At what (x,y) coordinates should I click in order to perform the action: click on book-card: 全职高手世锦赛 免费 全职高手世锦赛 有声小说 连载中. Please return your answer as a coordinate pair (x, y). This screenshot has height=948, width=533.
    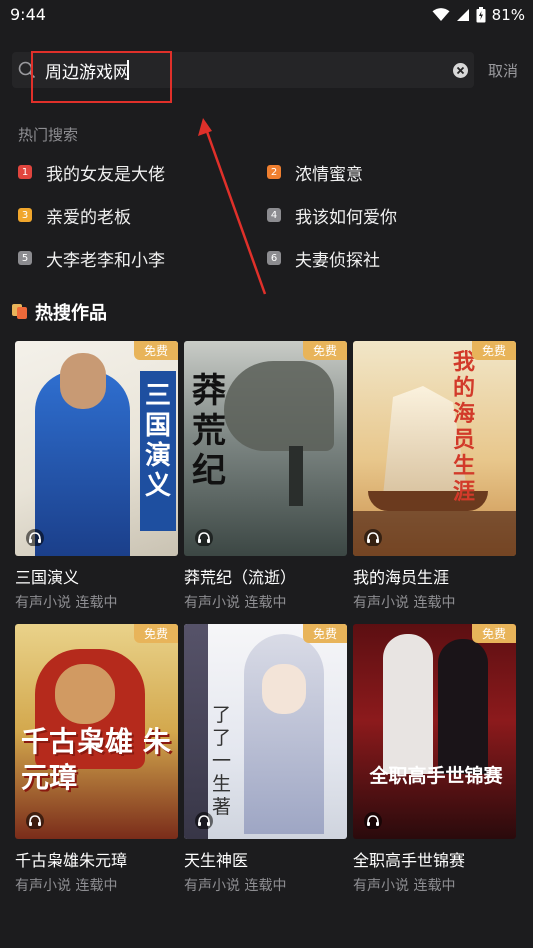
    Looking at the image, I should click on (434, 759).